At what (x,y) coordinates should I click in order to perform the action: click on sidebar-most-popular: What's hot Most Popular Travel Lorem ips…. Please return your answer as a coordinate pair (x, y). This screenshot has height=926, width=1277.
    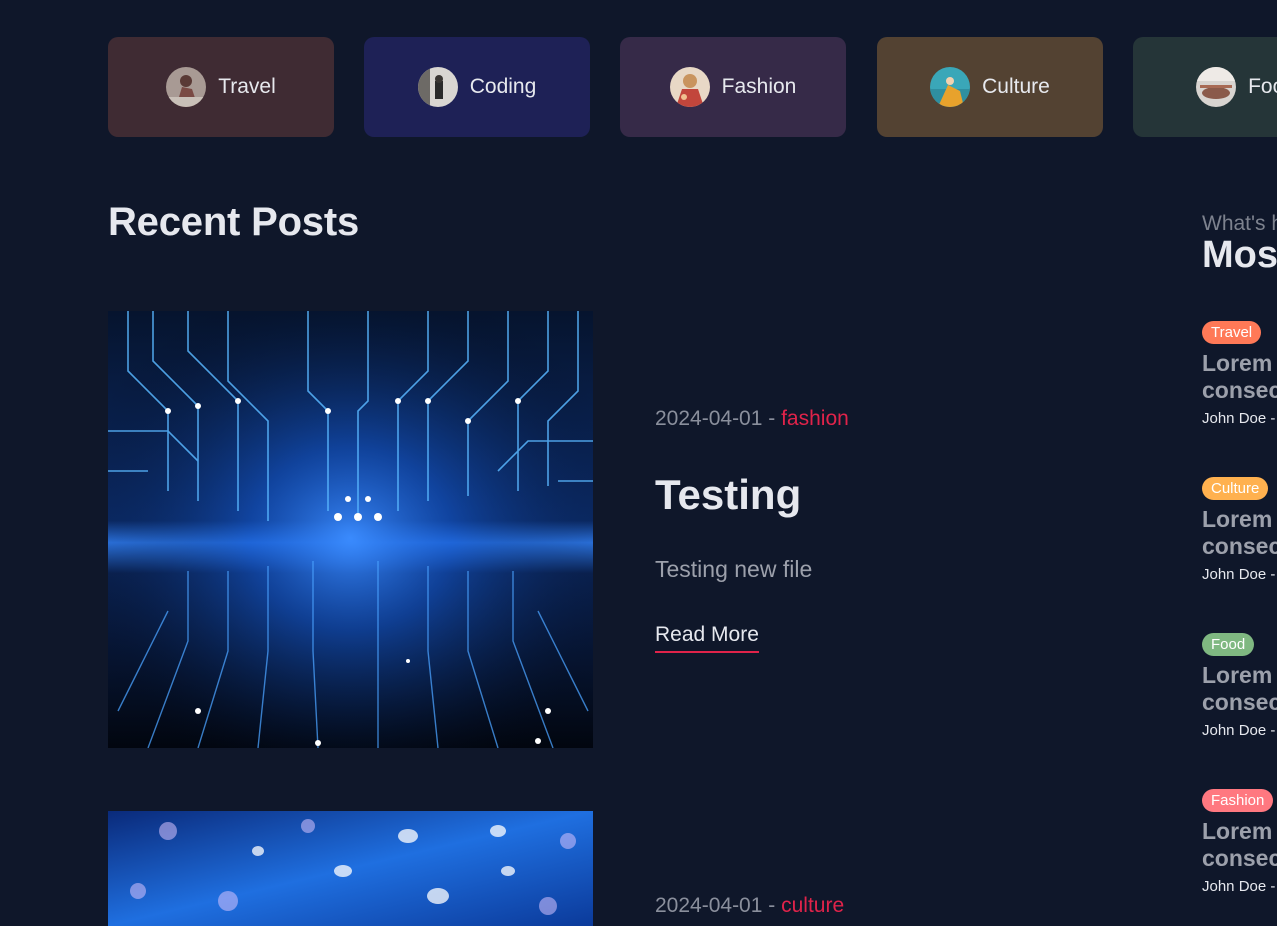
    Looking at the image, I should click on (1239, 568).